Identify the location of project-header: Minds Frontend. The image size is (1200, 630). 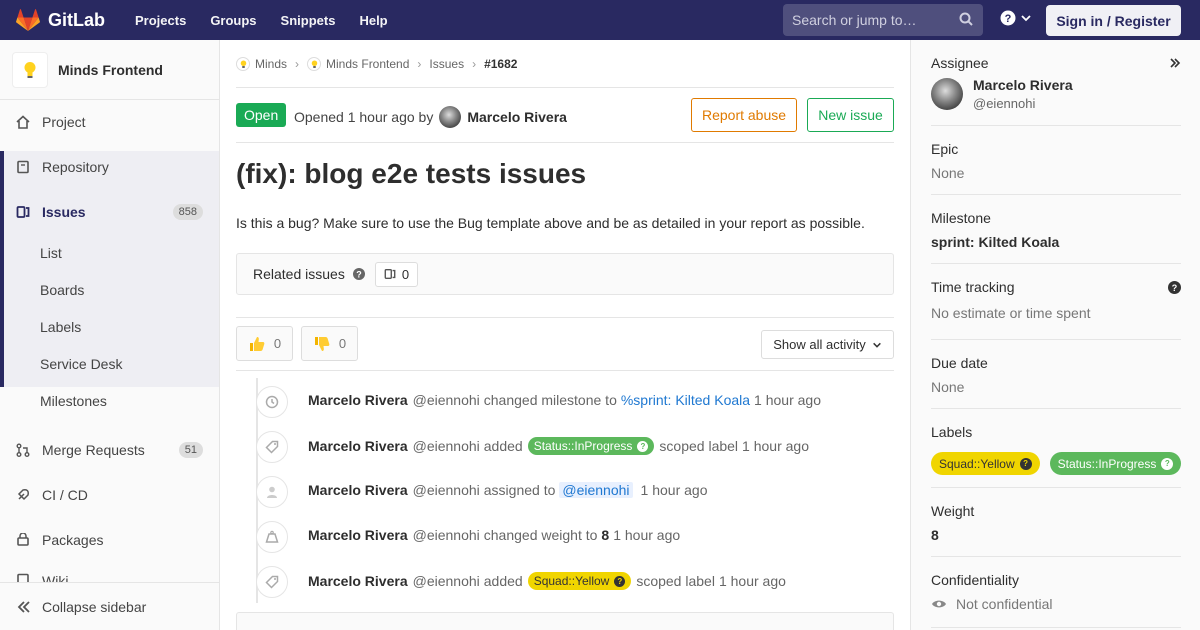
(109, 70).